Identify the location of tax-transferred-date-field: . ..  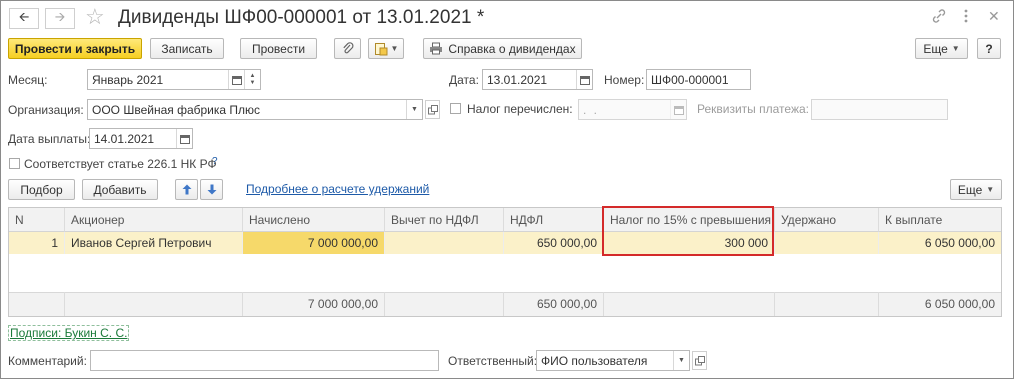
(632, 109).